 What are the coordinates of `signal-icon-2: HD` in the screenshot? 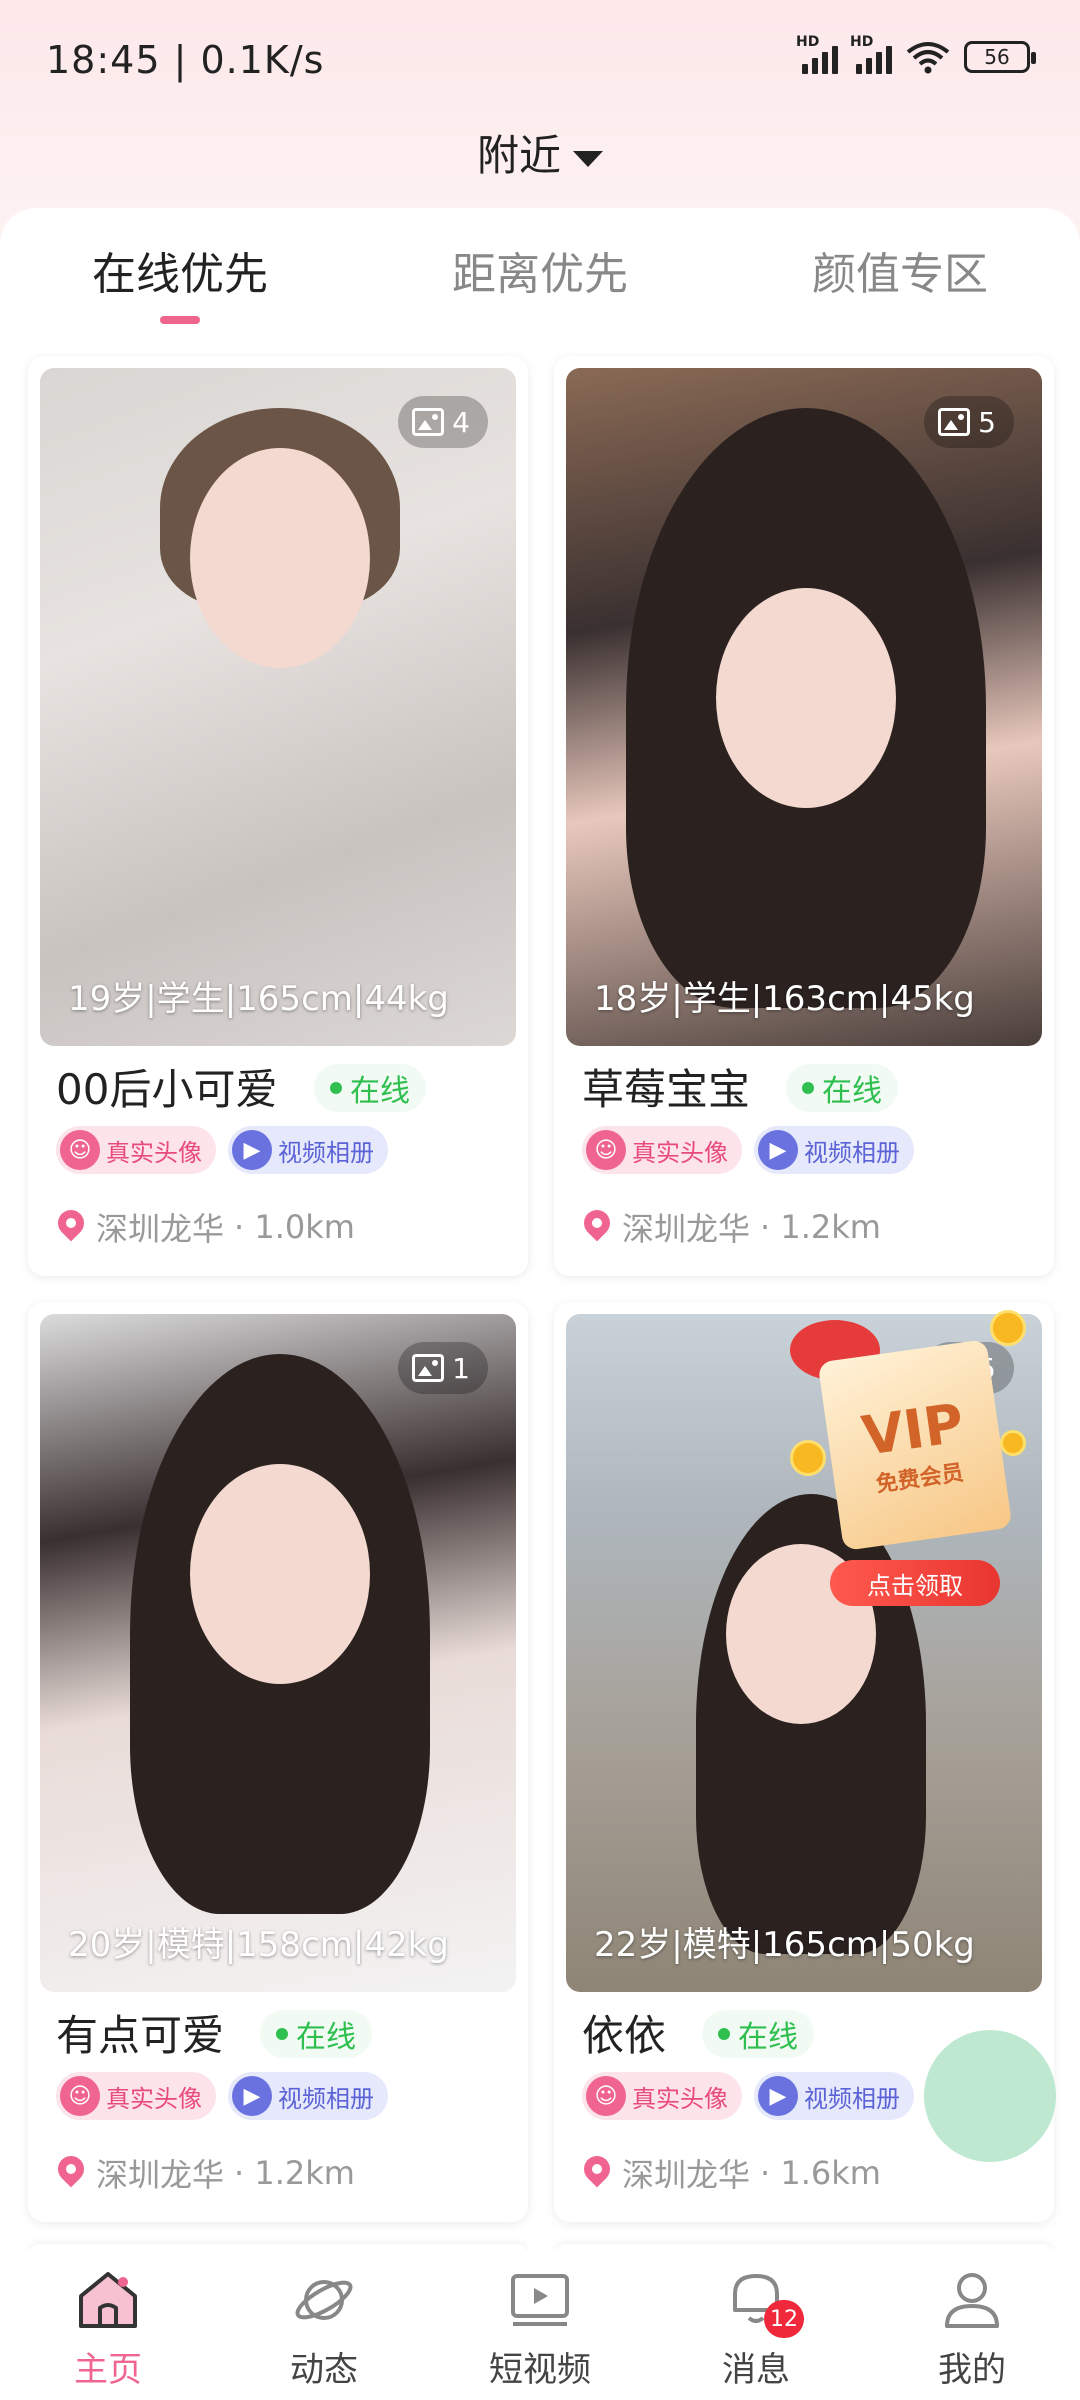 It's located at (871, 54).